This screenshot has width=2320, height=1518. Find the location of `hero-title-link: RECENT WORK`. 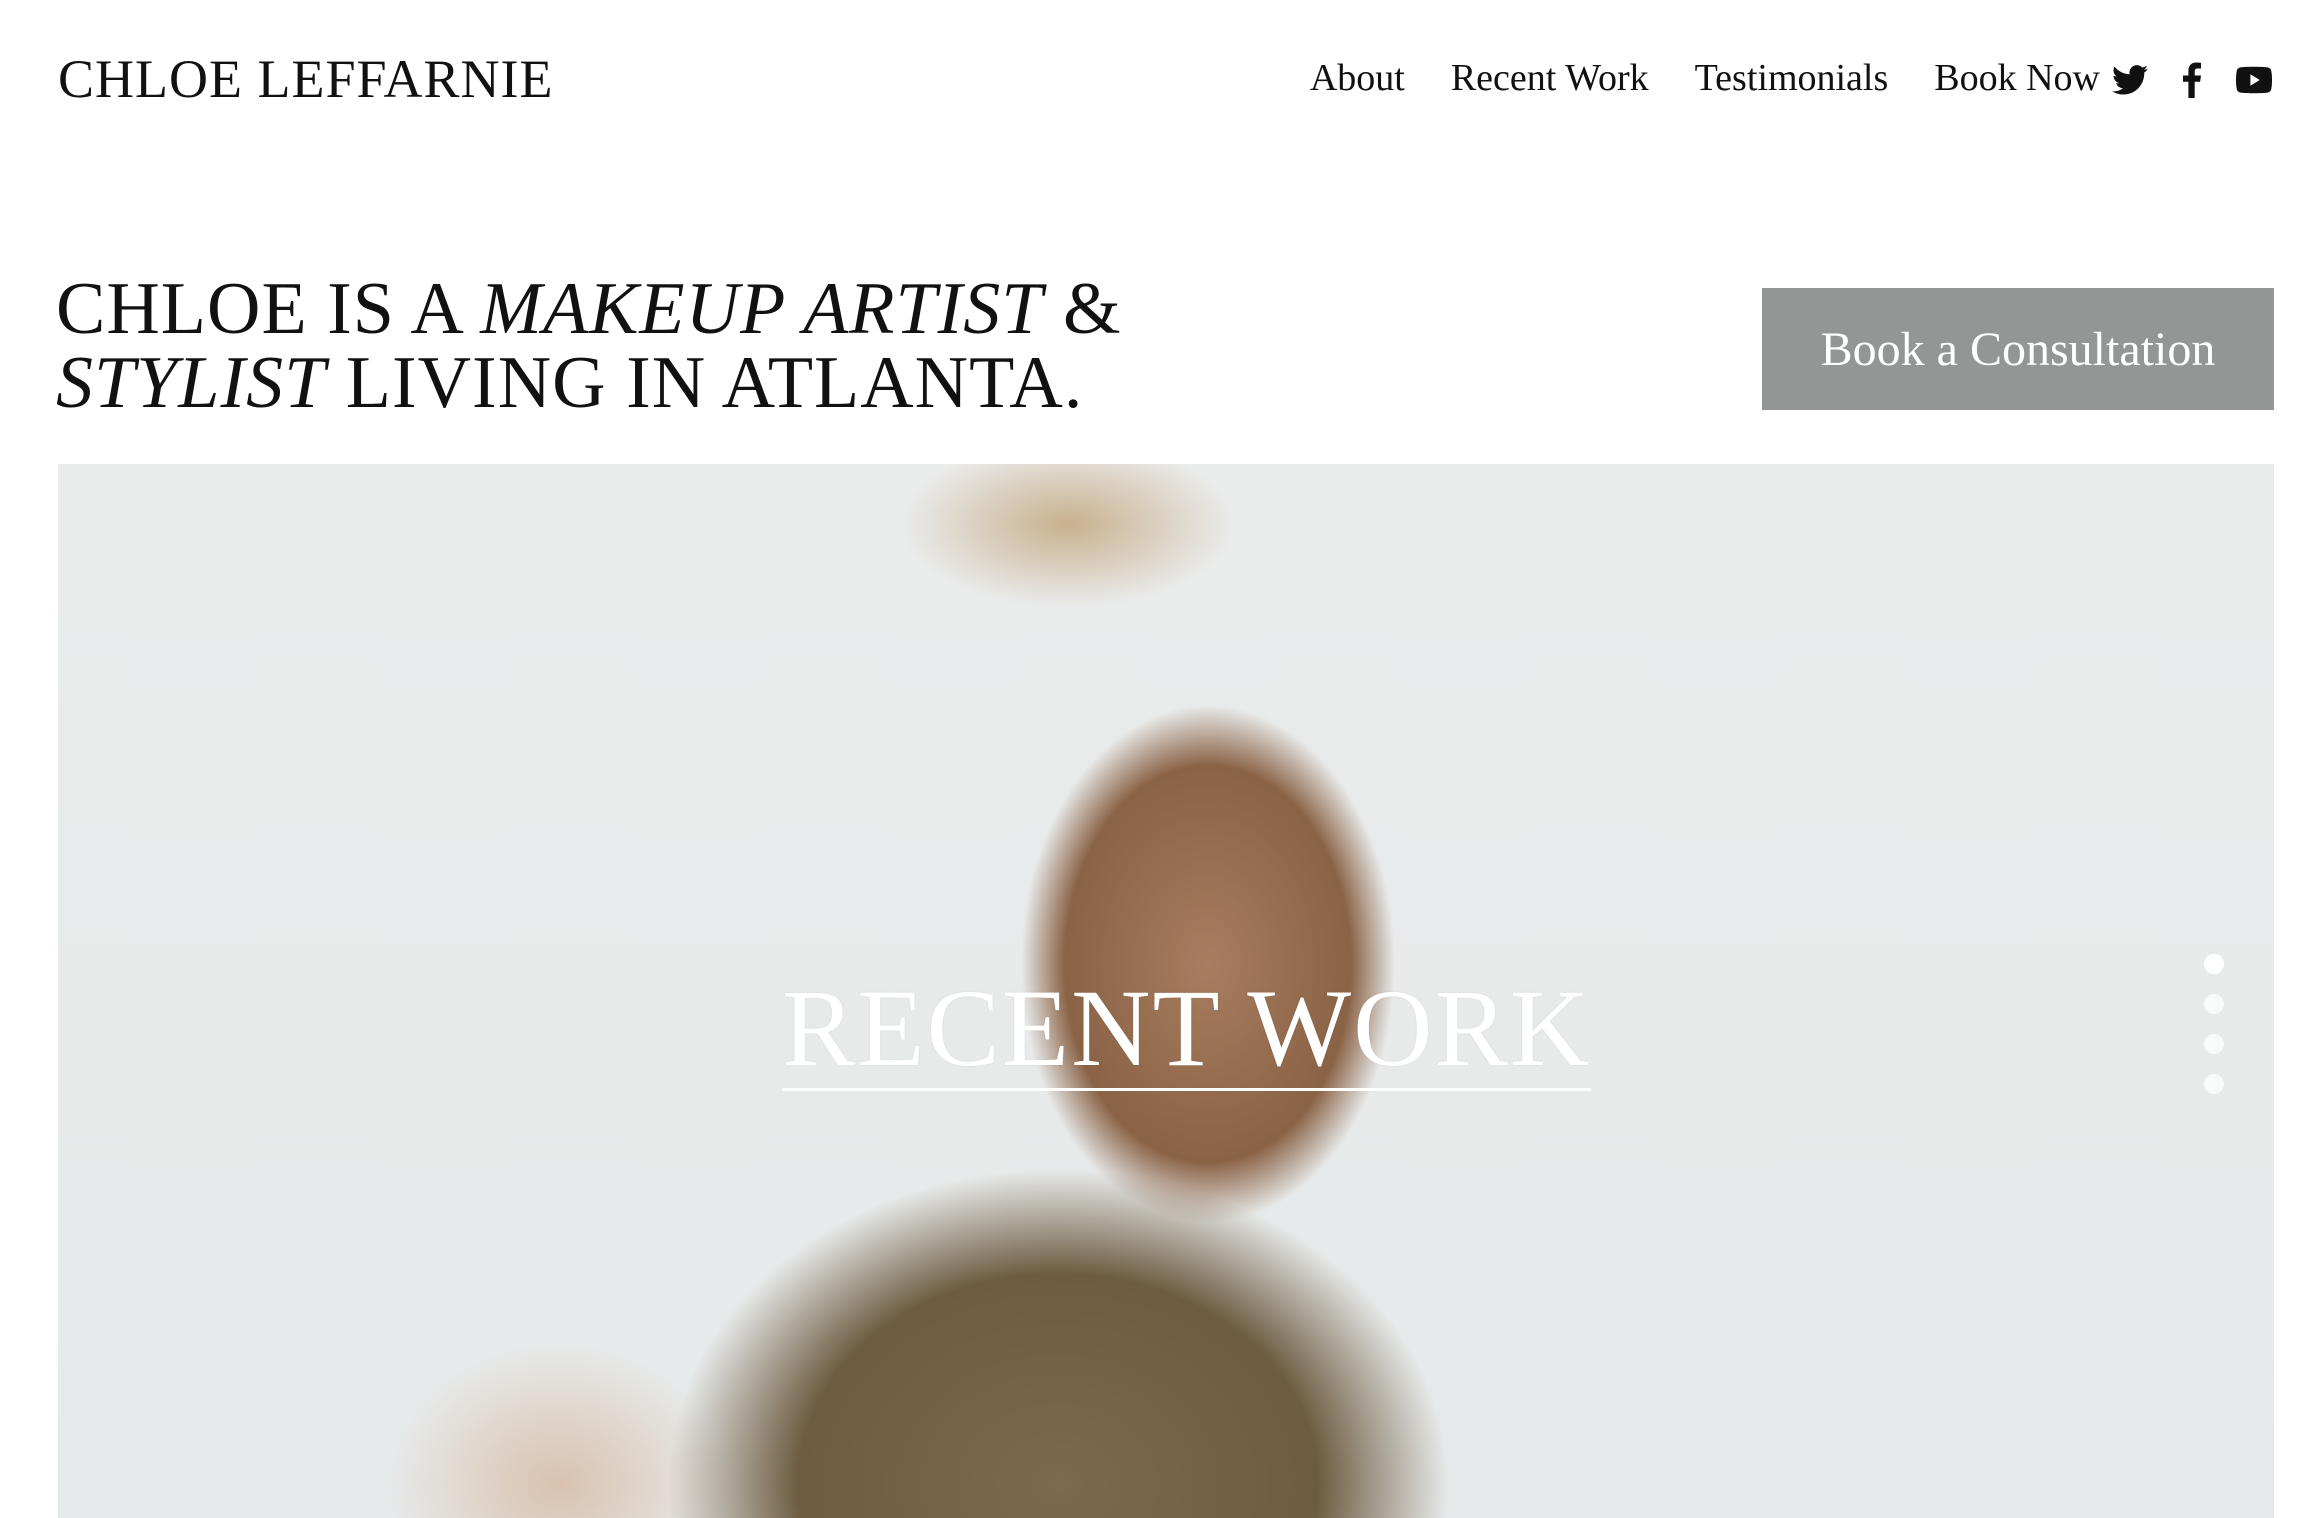

hero-title-link: RECENT WORK is located at coordinates (1187, 1031).